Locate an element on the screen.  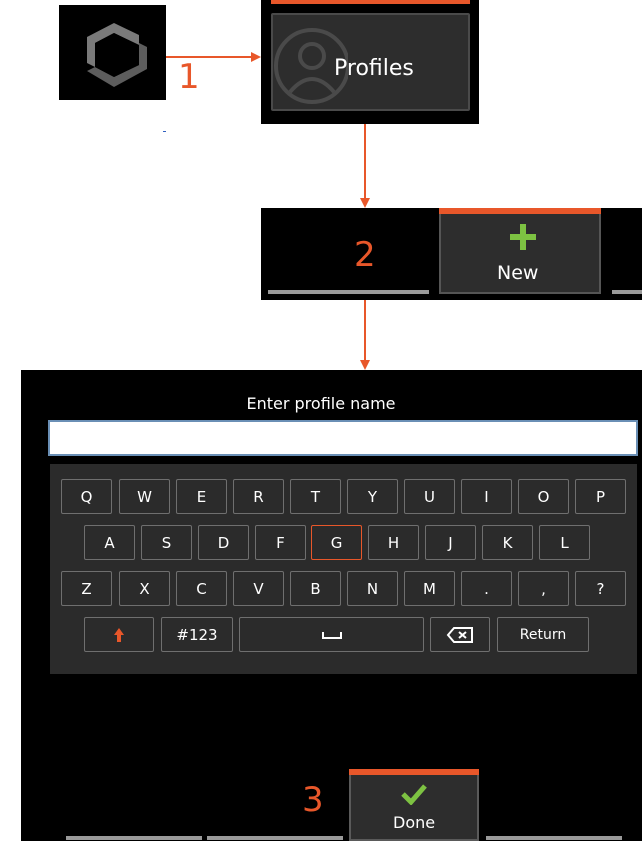
profiles-label: Profiles is located at coordinates (374, 68).